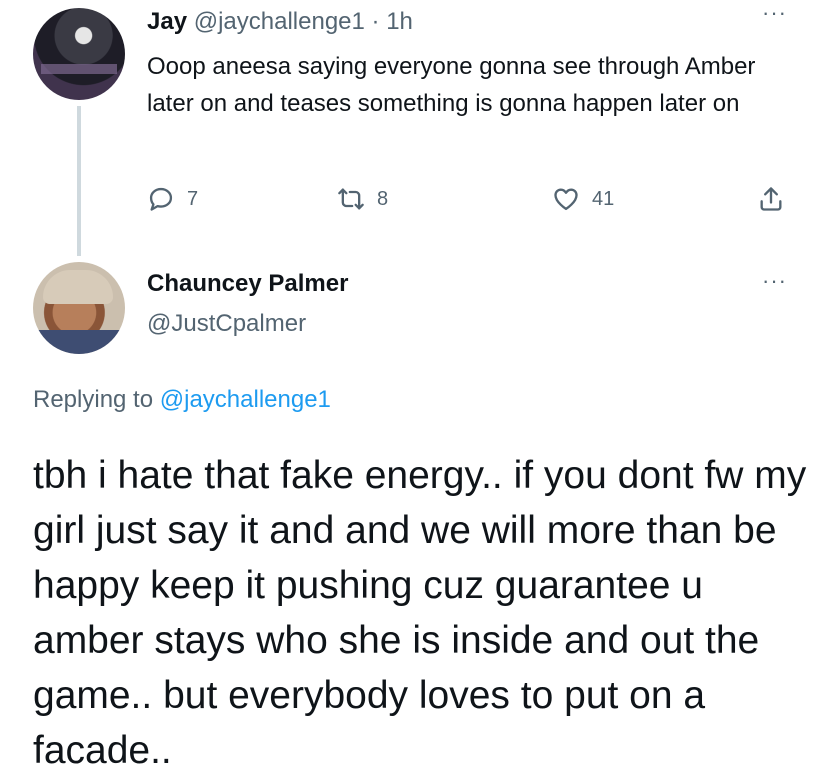 This screenshot has width=828, height=778. What do you see at coordinates (193, 198) in the screenshot?
I see `reply-count: 7` at bounding box center [193, 198].